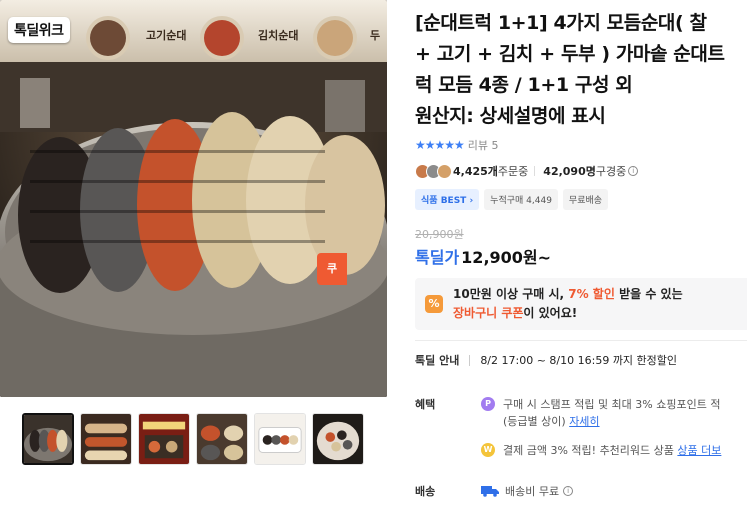 This screenshot has height=507, width=747. I want to click on coupon-line2-suffix: 이 있어요!, so click(550, 313).